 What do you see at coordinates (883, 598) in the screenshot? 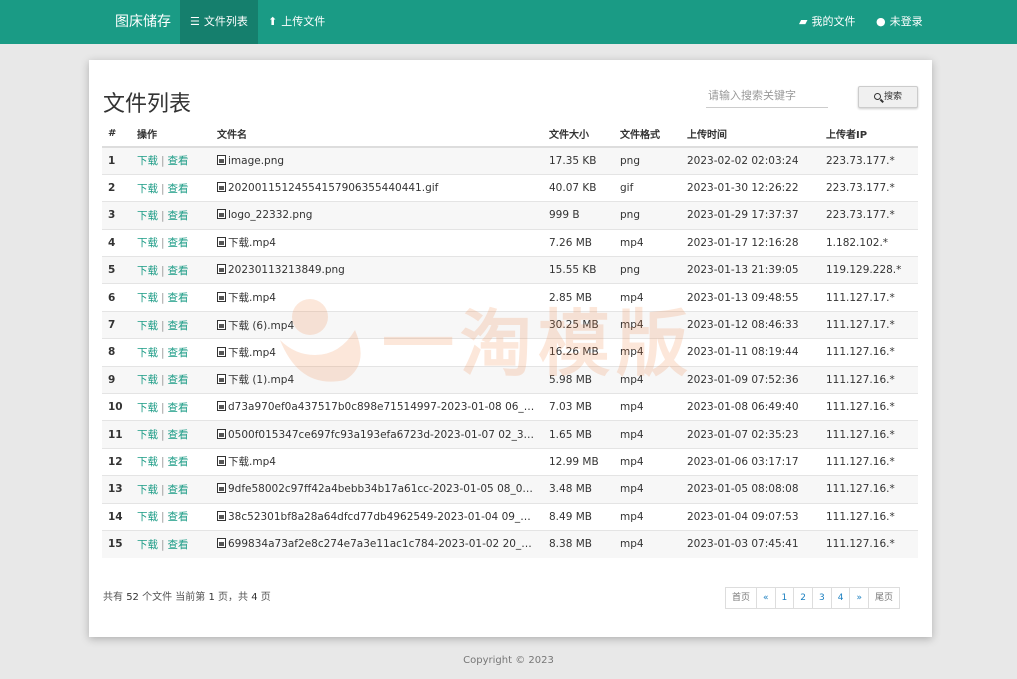
I see `pagination-last: 尾页` at bounding box center [883, 598].